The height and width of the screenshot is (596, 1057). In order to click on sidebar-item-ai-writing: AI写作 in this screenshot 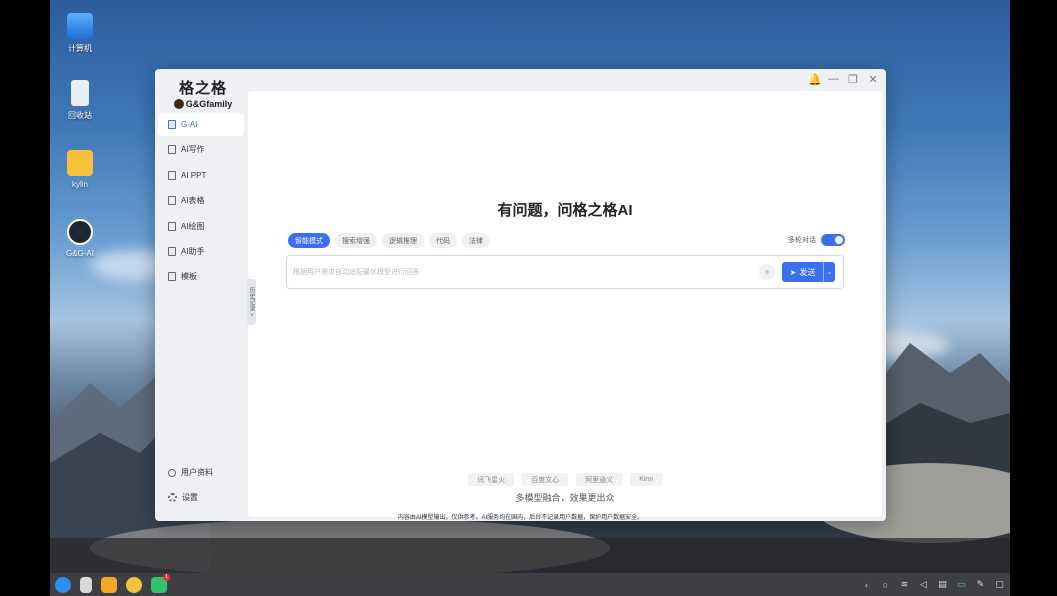, I will do `click(201, 149)`.